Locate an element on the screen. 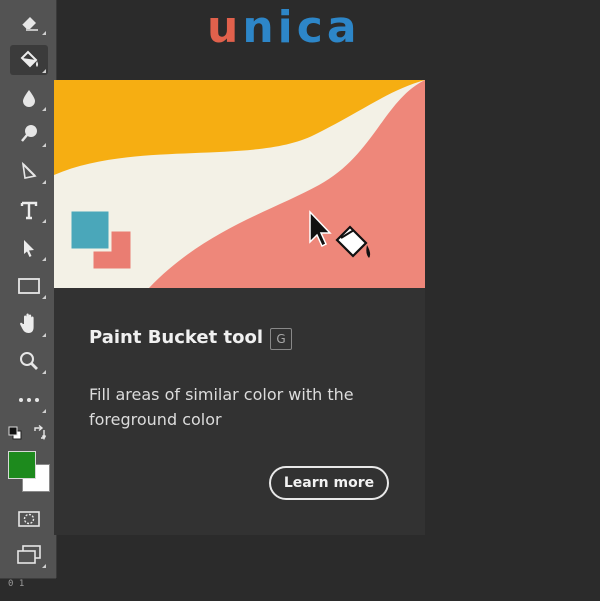 The width and height of the screenshot is (600, 601). path-selection-tool is located at coordinates (29, 248).